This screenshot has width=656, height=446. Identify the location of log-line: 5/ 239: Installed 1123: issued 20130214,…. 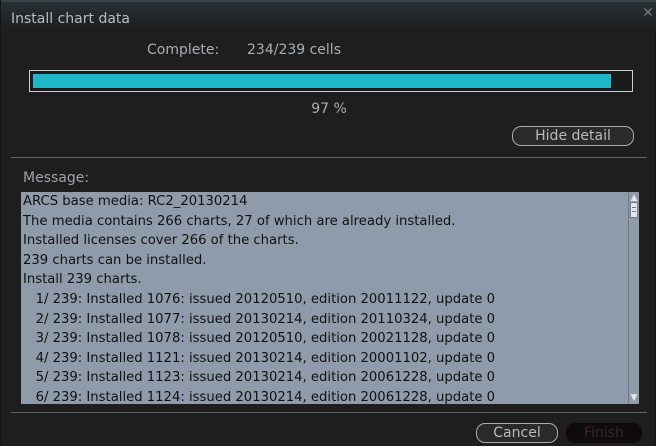
(259, 378).